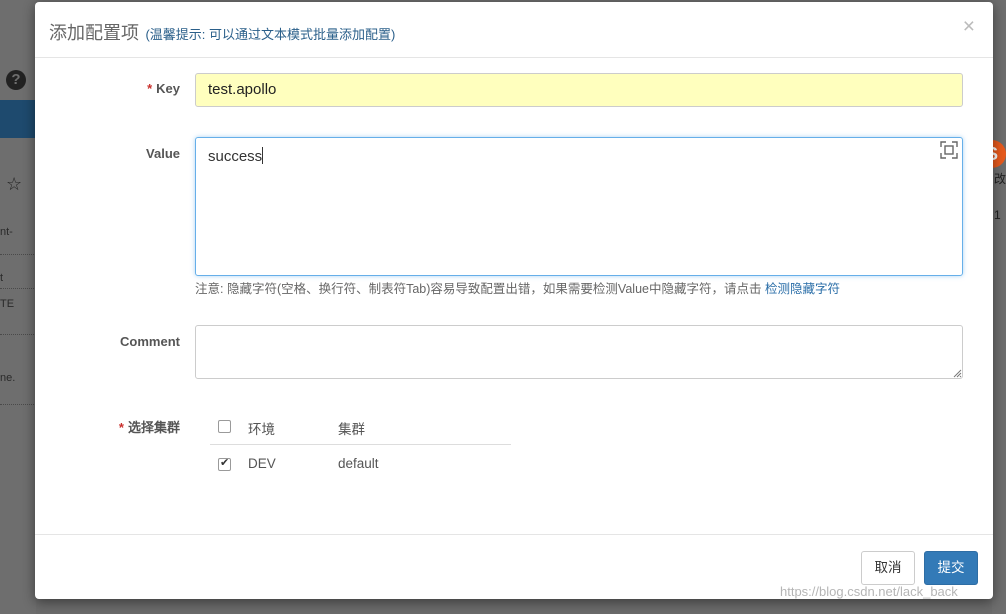 The width and height of the screenshot is (1006, 614). I want to click on background-left-panel: ? ☆ nt- t TE ne., so click(18, 307).